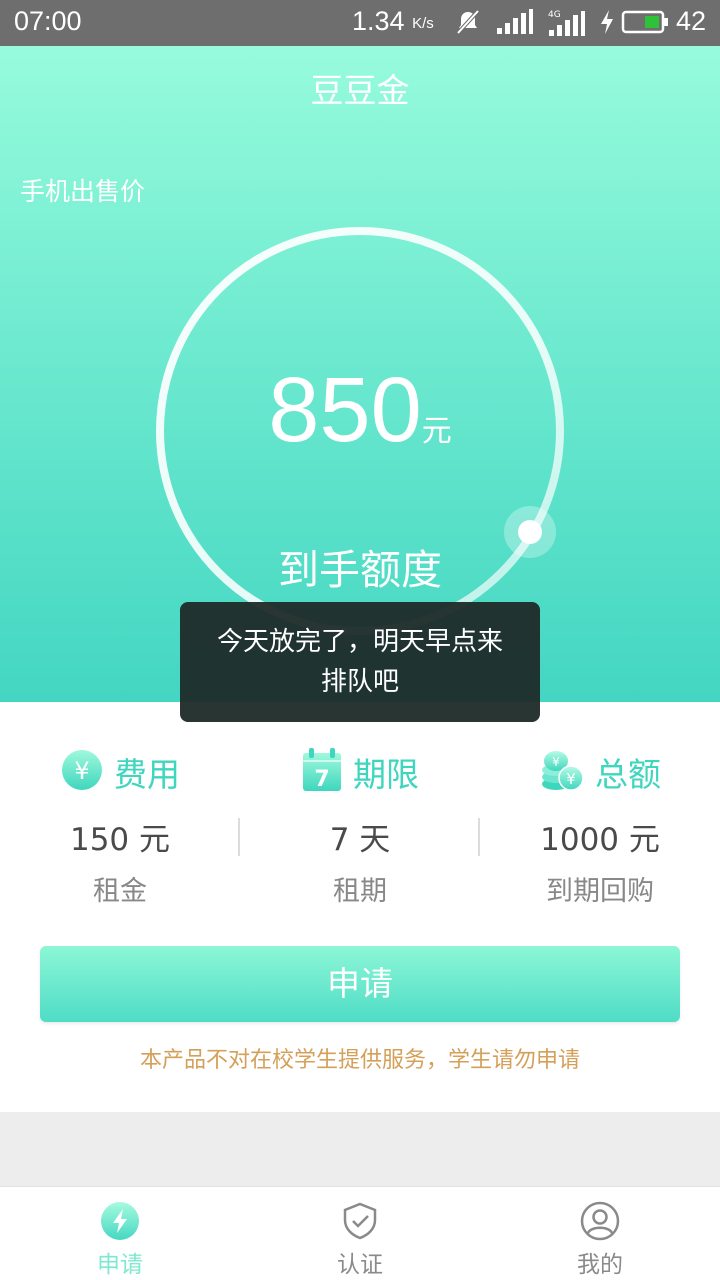 Image resolution: width=720 pixels, height=1280 pixels. What do you see at coordinates (600, 1221) in the screenshot?
I see `user-icon` at bounding box center [600, 1221].